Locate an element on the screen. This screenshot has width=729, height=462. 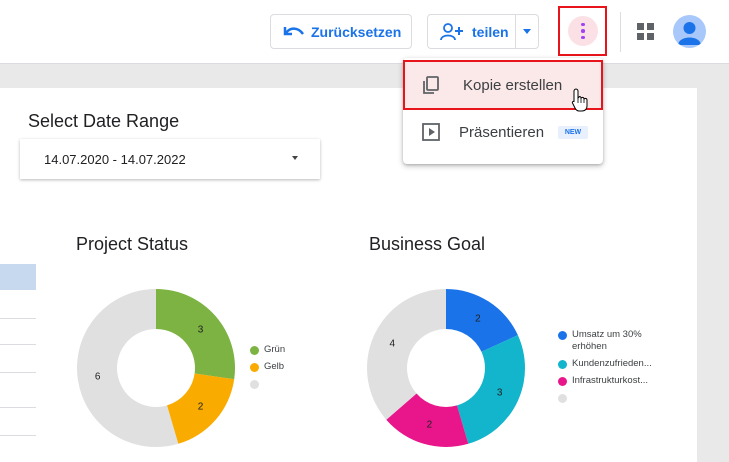
project-status-title: Project Status is located at coordinates (132, 244).